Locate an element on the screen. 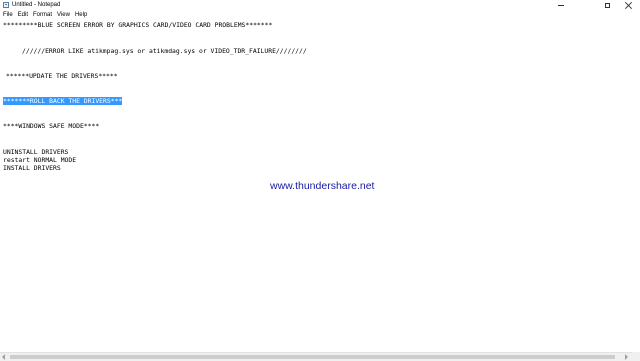 The height and width of the screenshot is (361, 640). resize-grip is located at coordinates (636, 356).